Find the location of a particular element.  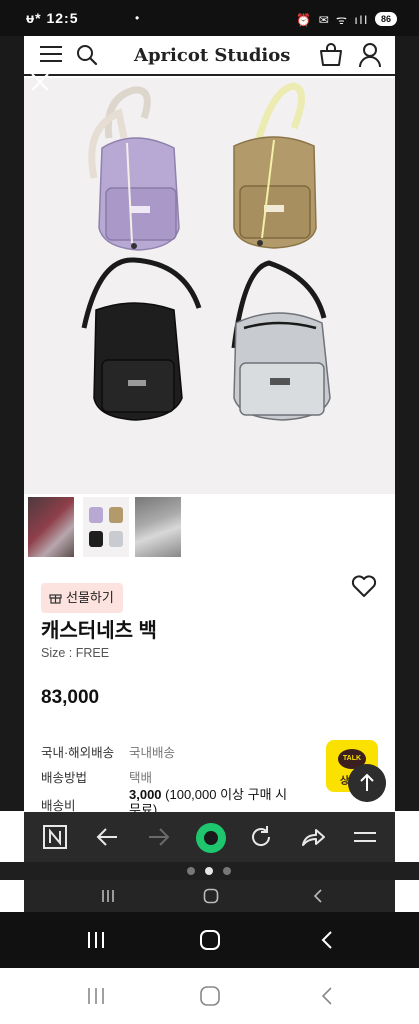

inner-nav-bar is located at coordinates (209, 896).